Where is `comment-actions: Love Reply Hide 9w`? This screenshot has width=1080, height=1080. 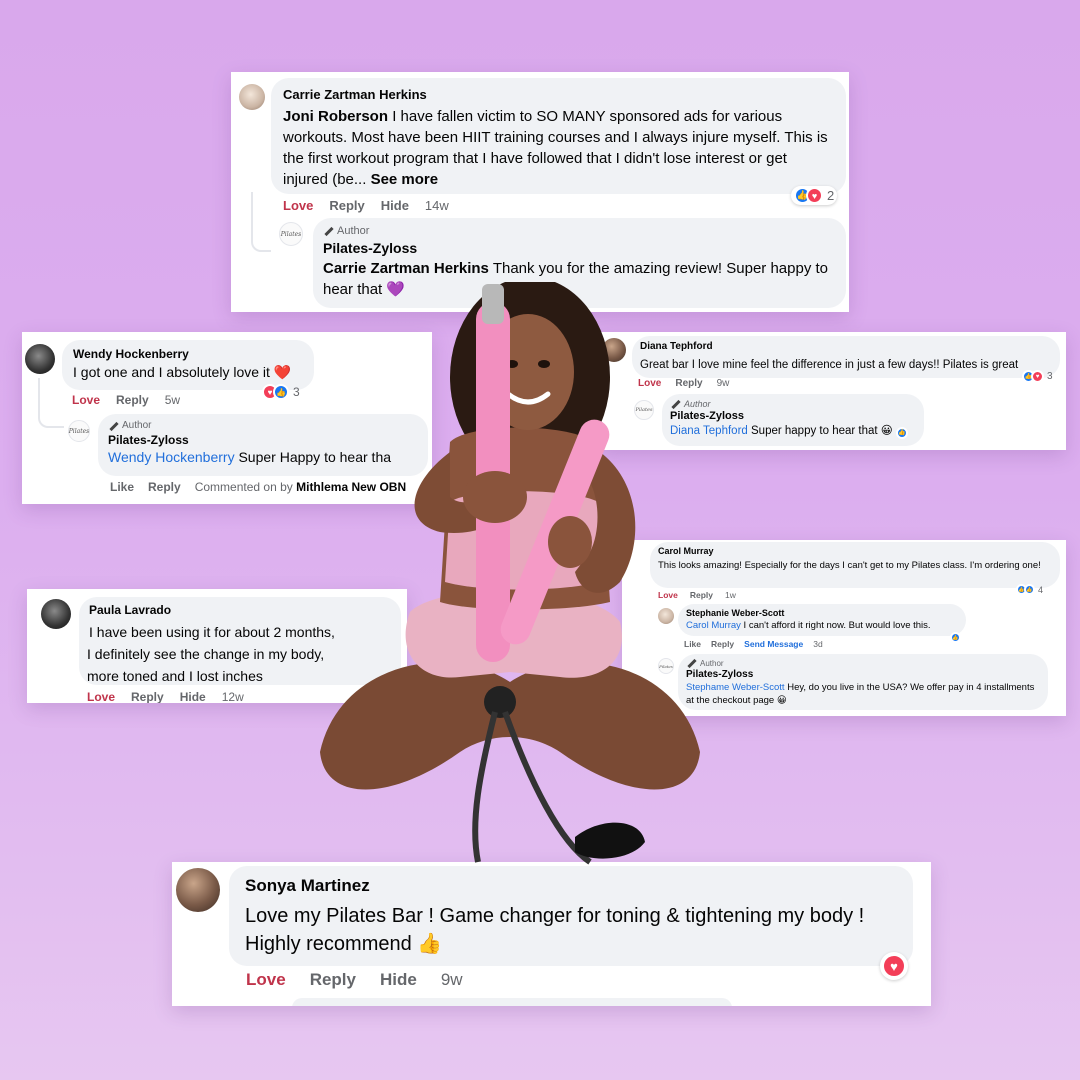
comment-actions: Love Reply Hide 9w is located at coordinates (354, 980).